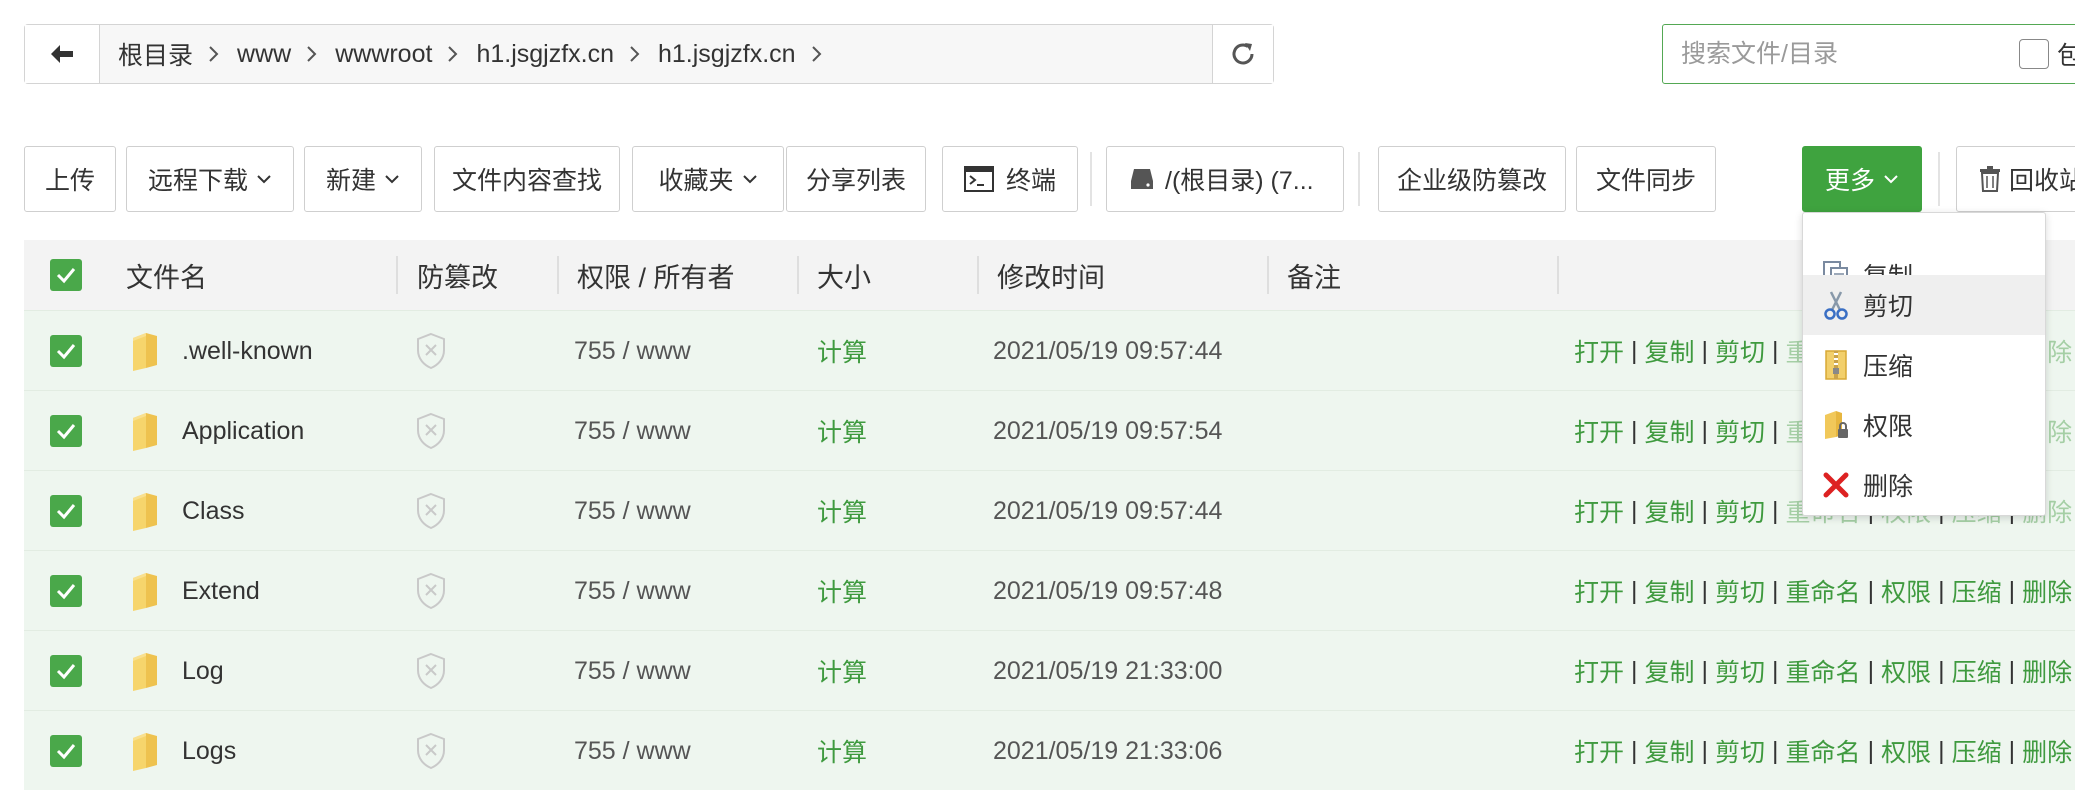 This screenshot has width=2075, height=791. What do you see at coordinates (363, 179) in the screenshot?
I see `new-button: 新建` at bounding box center [363, 179].